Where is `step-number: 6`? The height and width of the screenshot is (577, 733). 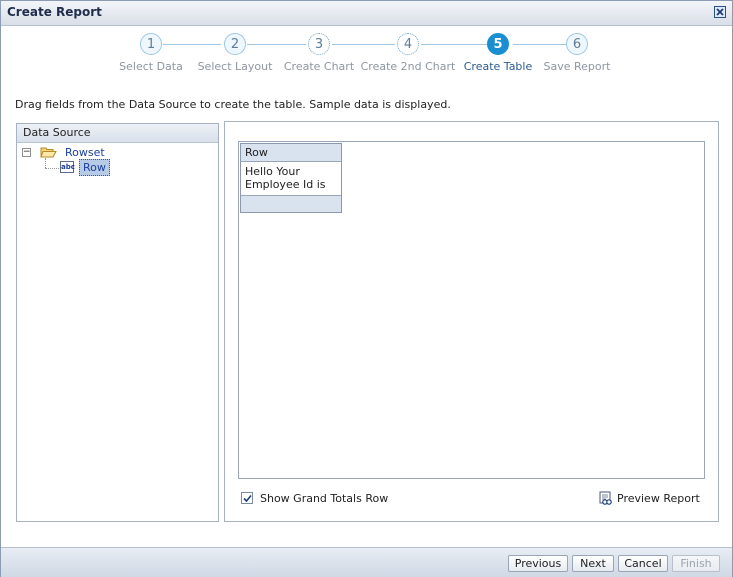
step-number: 6 is located at coordinates (577, 44).